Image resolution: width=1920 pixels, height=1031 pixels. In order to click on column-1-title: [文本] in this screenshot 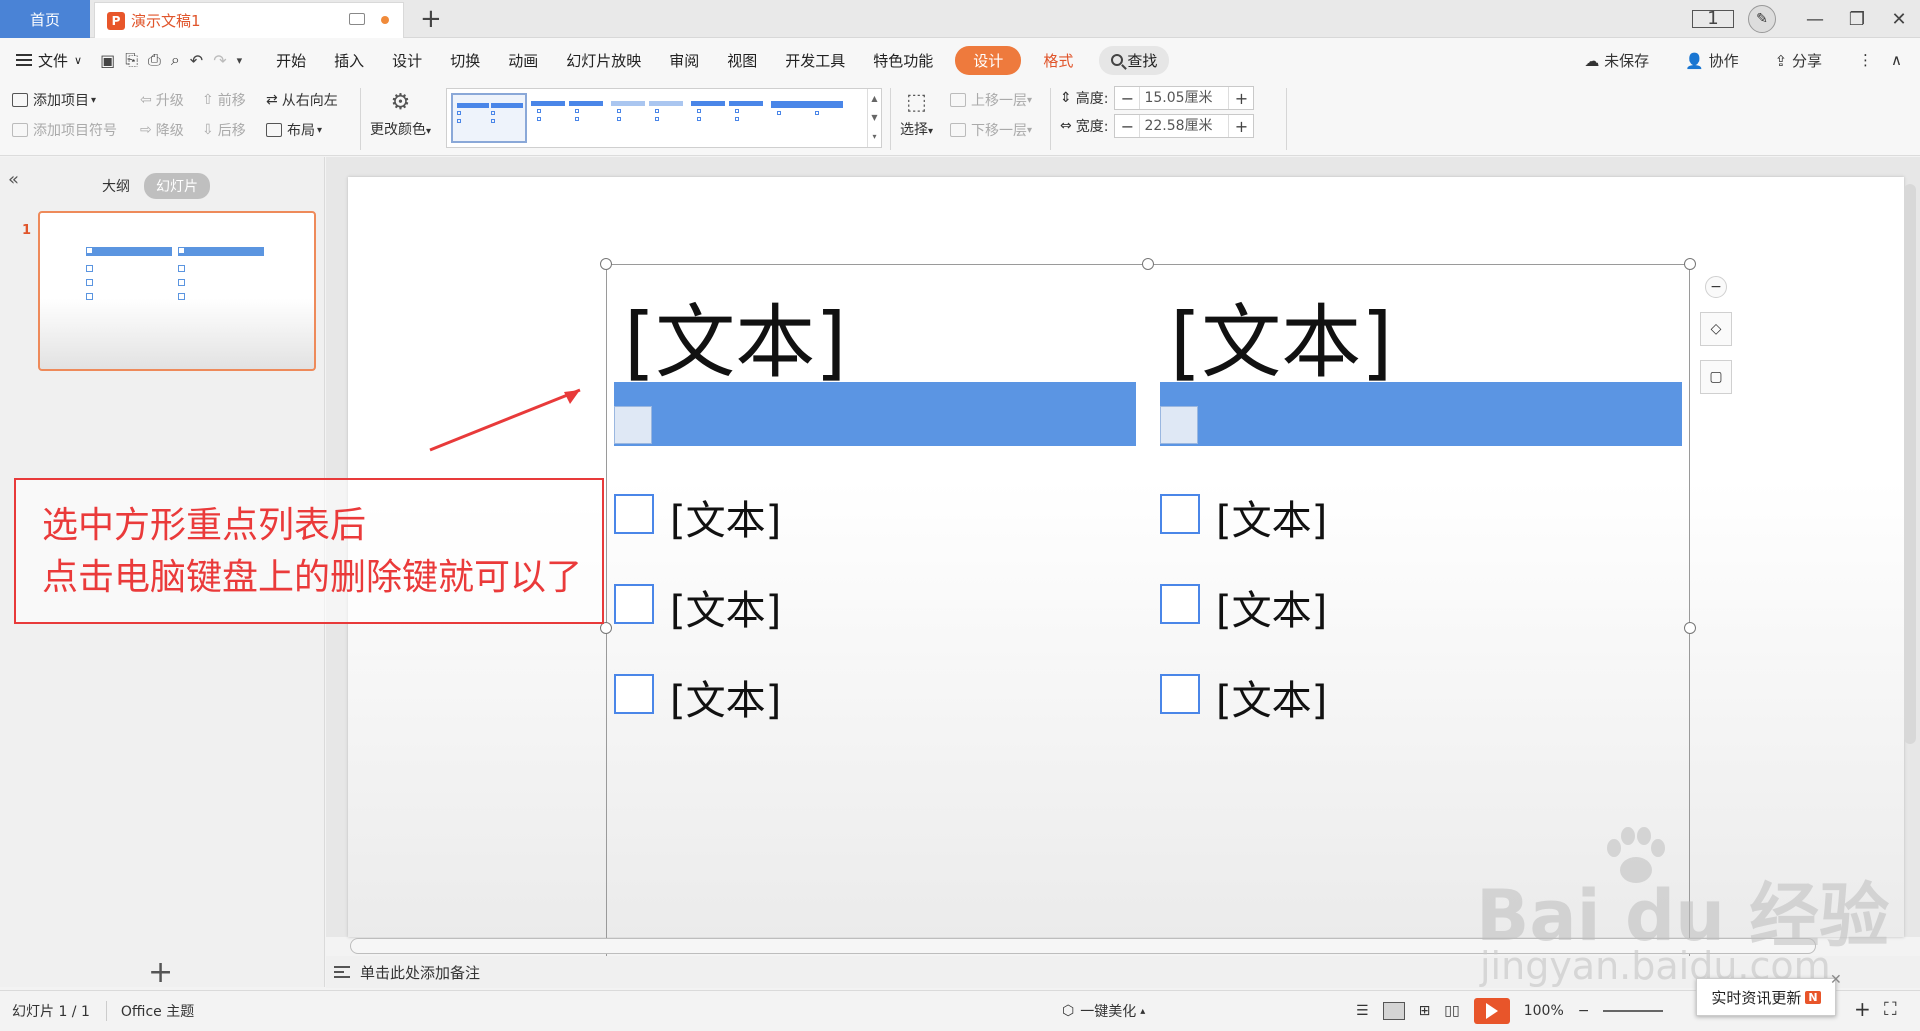, I will do `click(735, 336)`.